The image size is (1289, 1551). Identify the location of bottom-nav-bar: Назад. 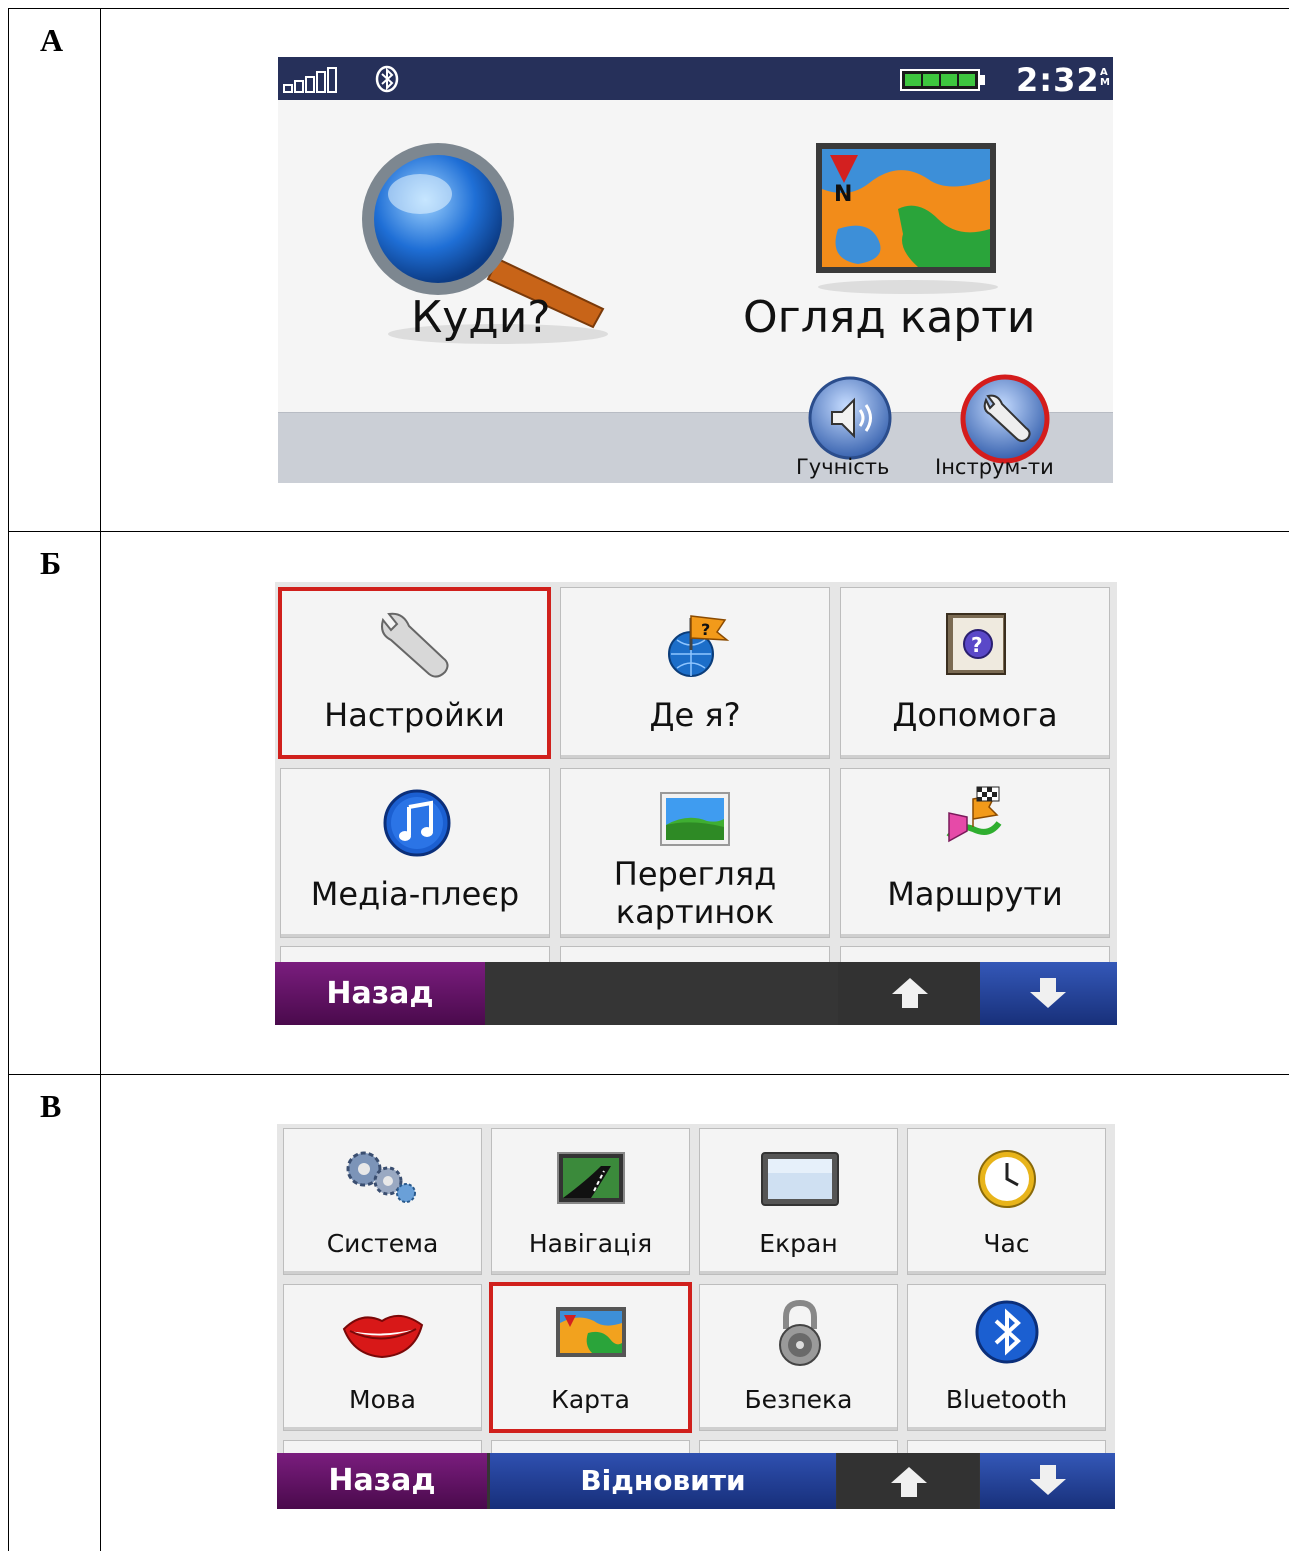
(696, 993).